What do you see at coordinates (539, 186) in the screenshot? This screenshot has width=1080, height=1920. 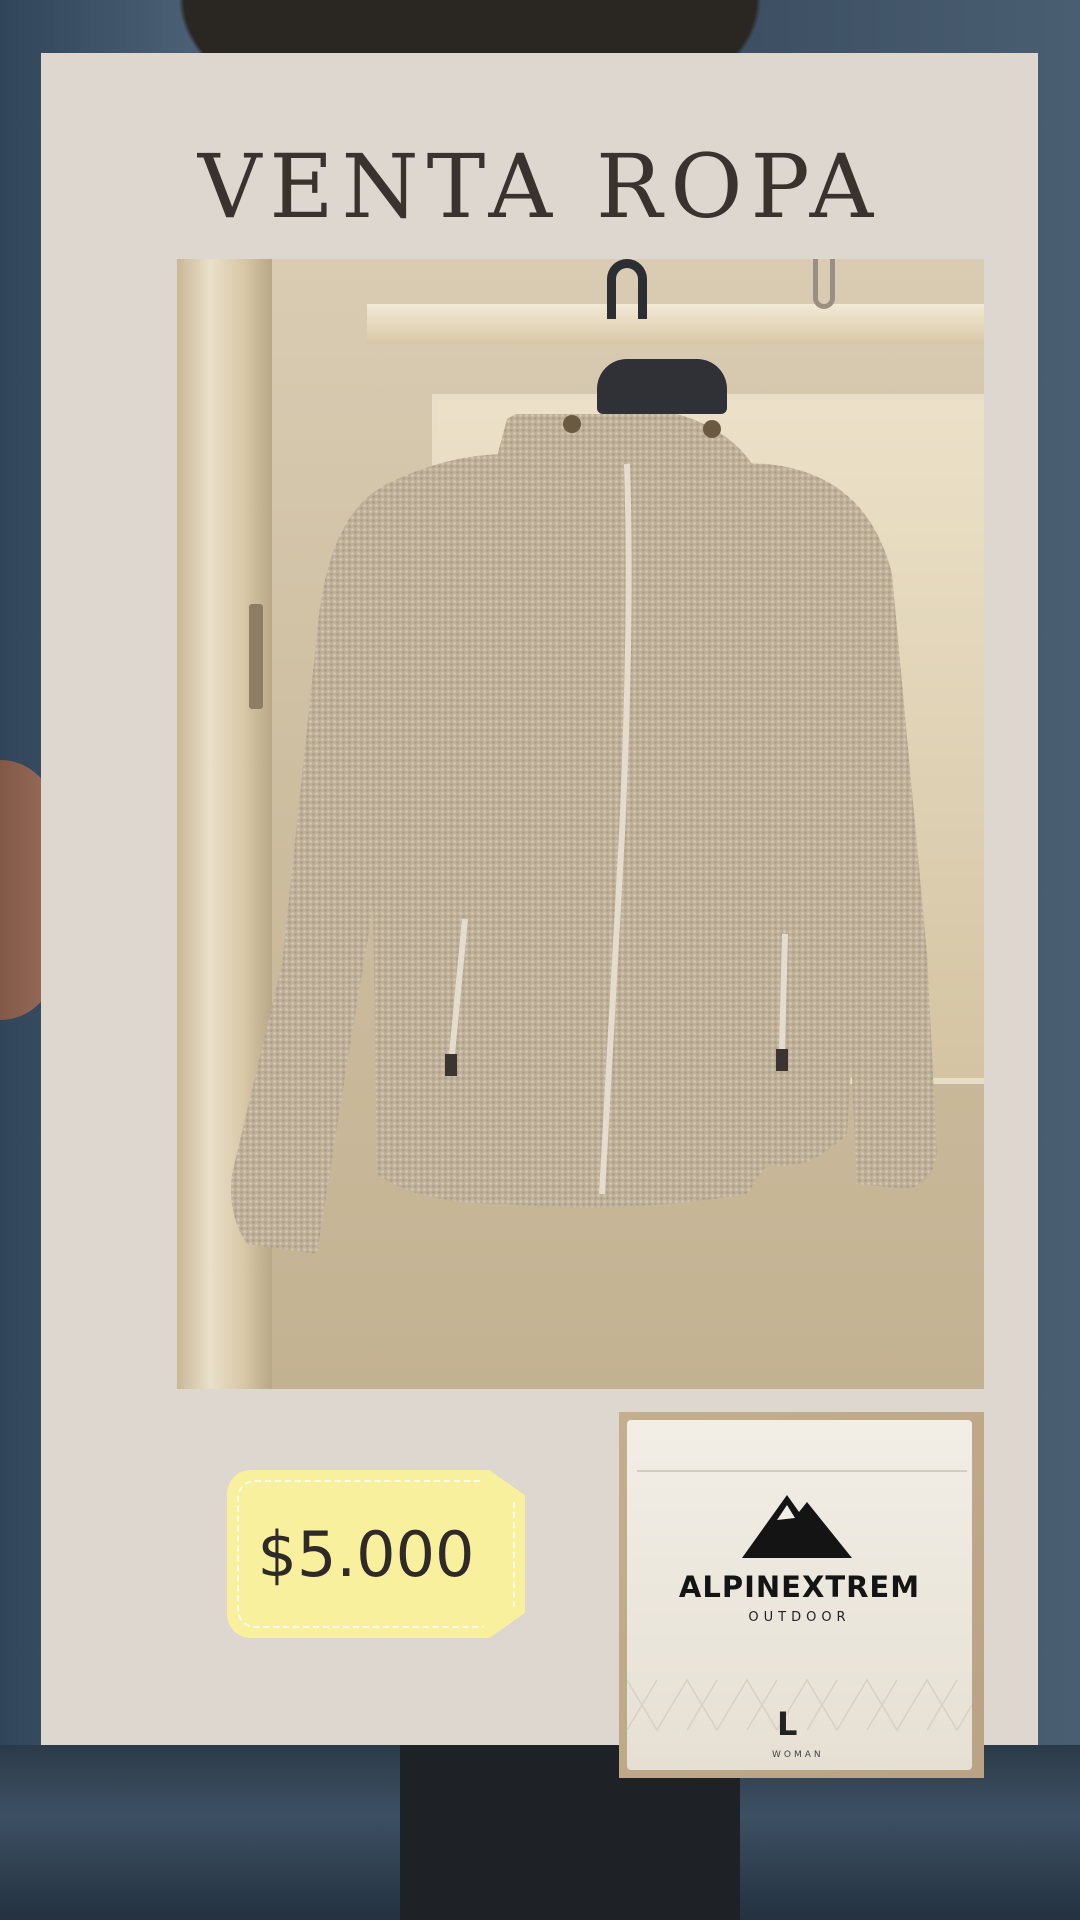 I see `page-title: VENTA ROPA` at bounding box center [539, 186].